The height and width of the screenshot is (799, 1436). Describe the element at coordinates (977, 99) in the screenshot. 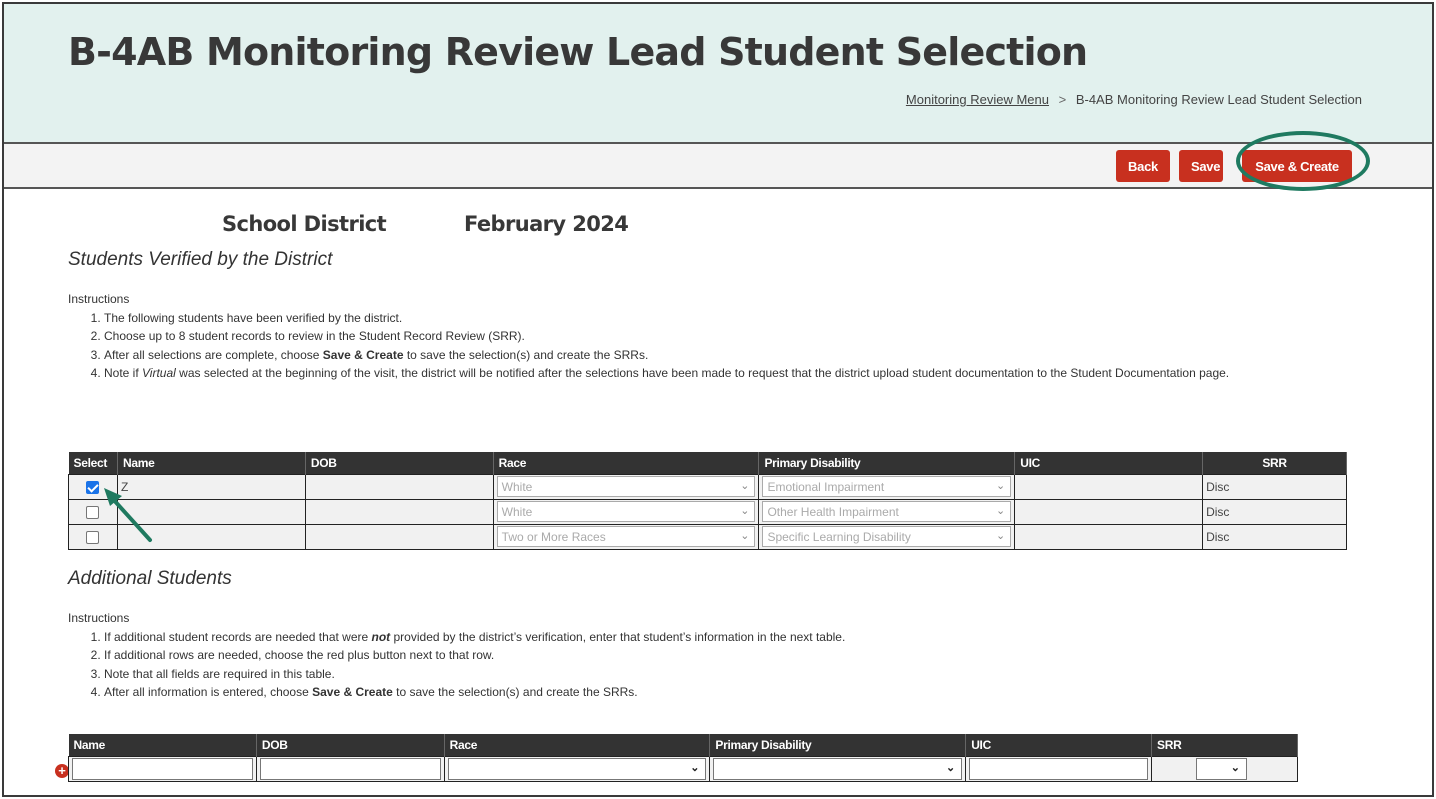

I see `breadcrumb-link-monitoring-review-menu: Monitoring Review Menu` at that location.